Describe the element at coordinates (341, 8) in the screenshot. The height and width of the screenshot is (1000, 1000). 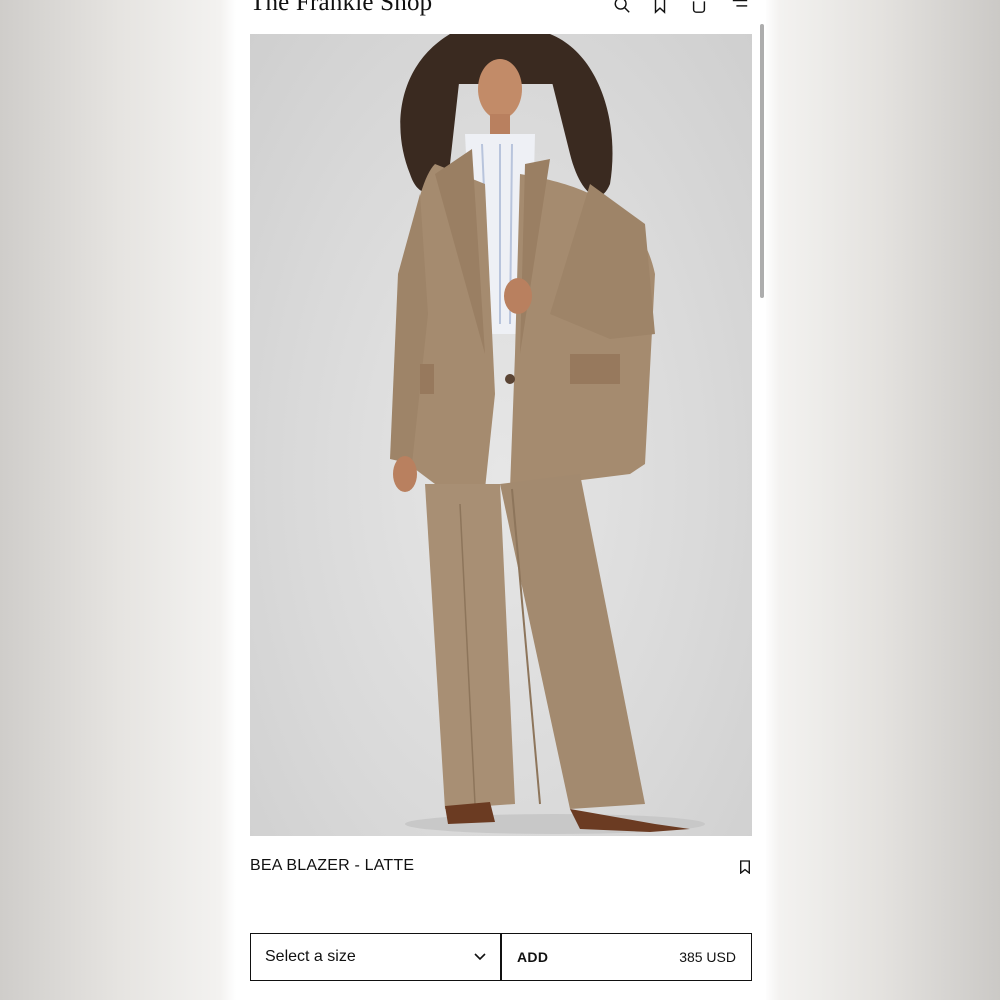
I see `brand-logo: The Frankie Shop` at that location.